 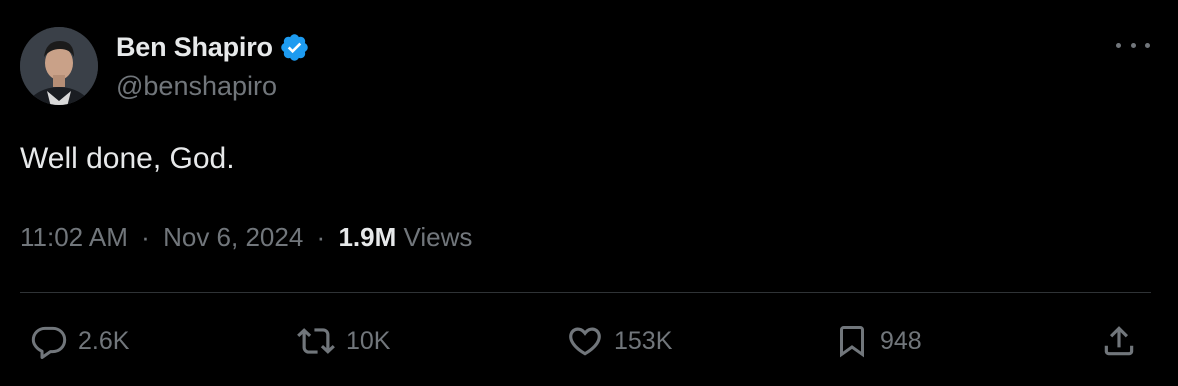 I want to click on author-name-row: Ben Shapiro, so click(x=213, y=47).